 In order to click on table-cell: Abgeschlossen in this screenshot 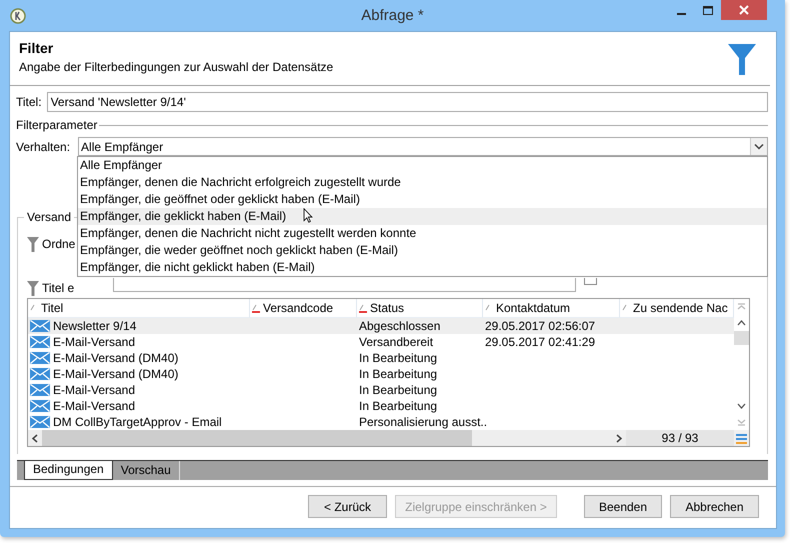, I will do `click(399, 326)`.